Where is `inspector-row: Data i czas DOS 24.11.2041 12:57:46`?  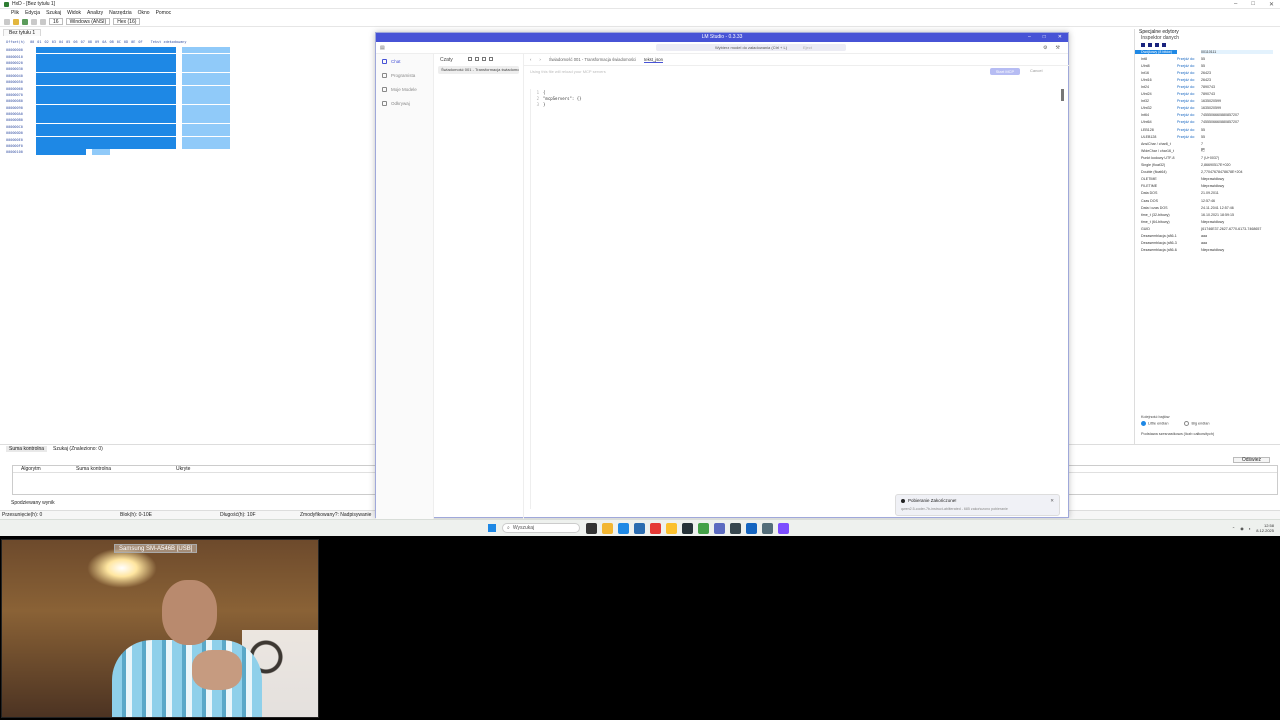 inspector-row: Data i czas DOS 24.11.2041 12:57:46 is located at coordinates (1207, 207).